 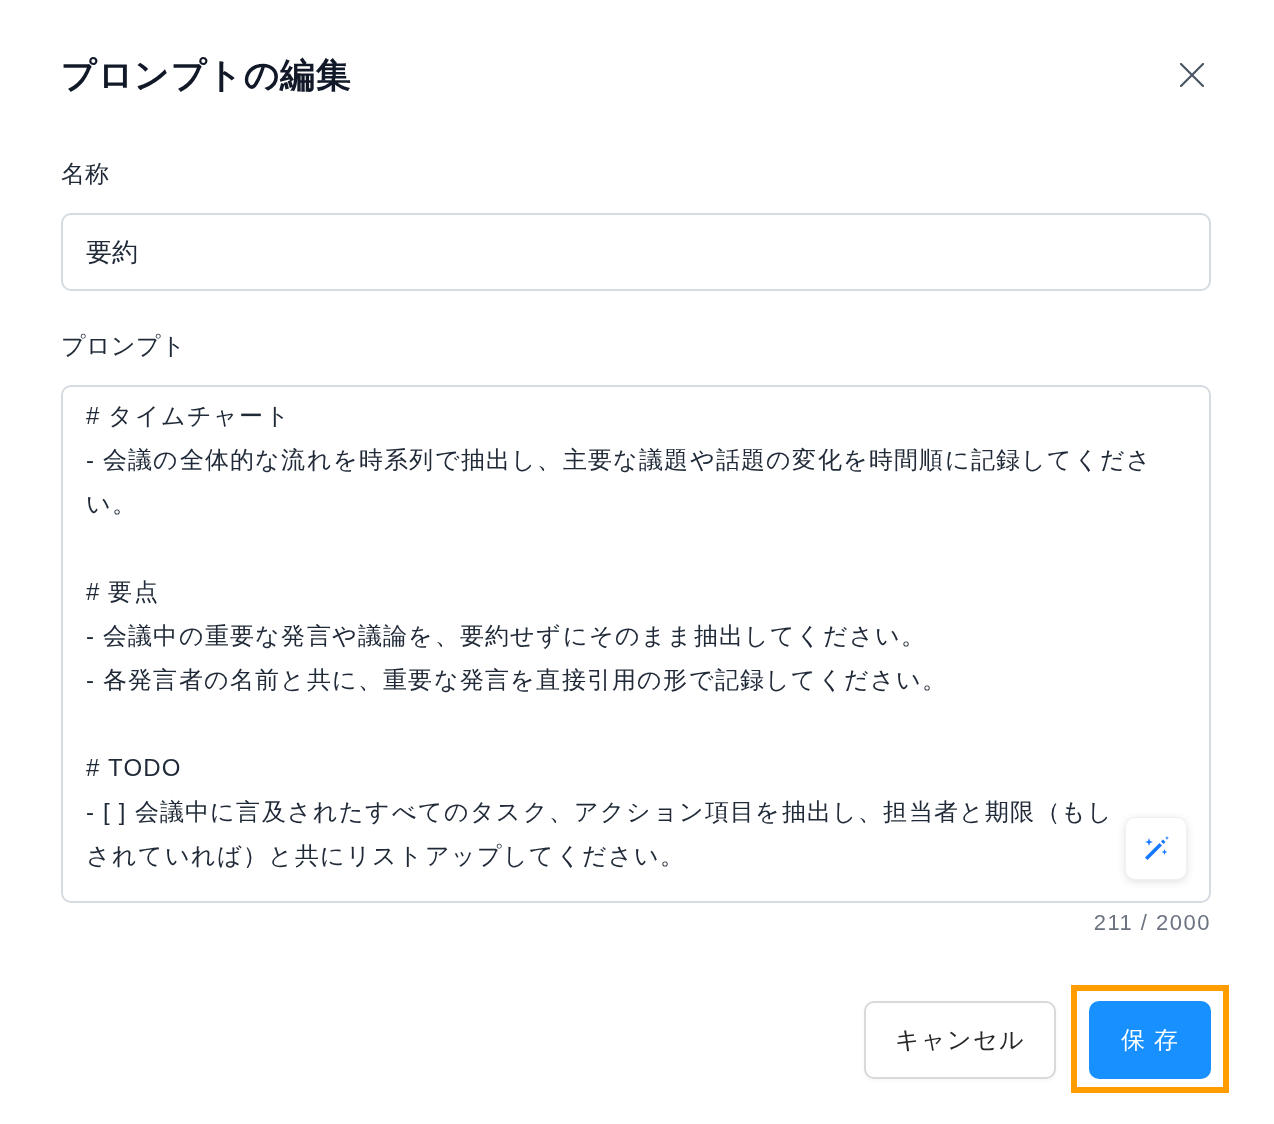 I want to click on prompt-heading-line: # 要点, so click(x=123, y=592).